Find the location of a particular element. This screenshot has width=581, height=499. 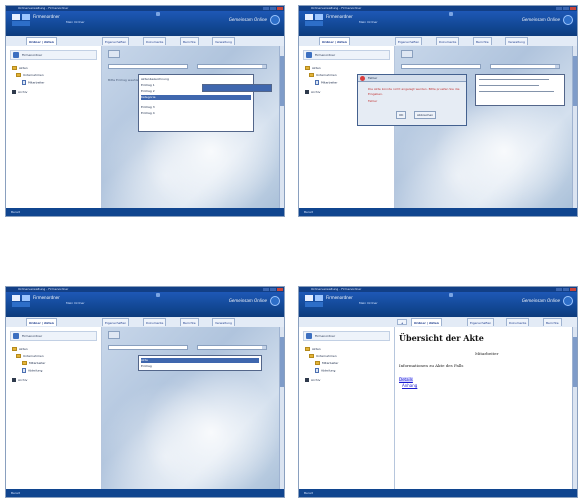

brand-logo-icon is located at coordinates (275, 20).